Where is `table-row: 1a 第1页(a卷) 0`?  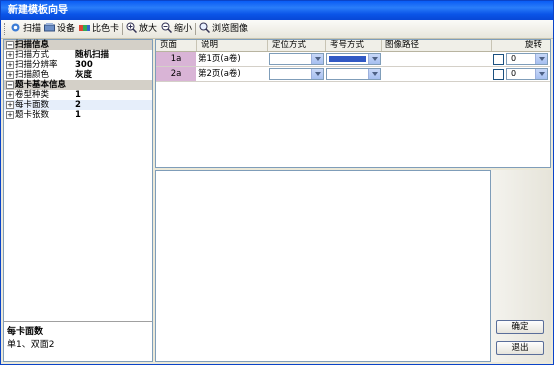
table-row: 1a 第1页(a卷) 0 is located at coordinates (353, 59).